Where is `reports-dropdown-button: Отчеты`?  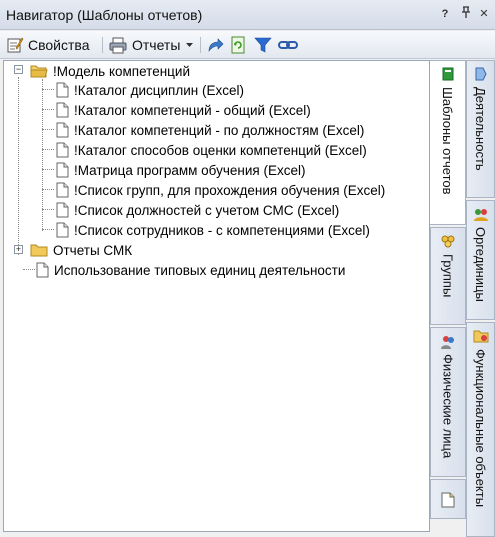
reports-dropdown-button: Отчеты is located at coordinates (152, 45).